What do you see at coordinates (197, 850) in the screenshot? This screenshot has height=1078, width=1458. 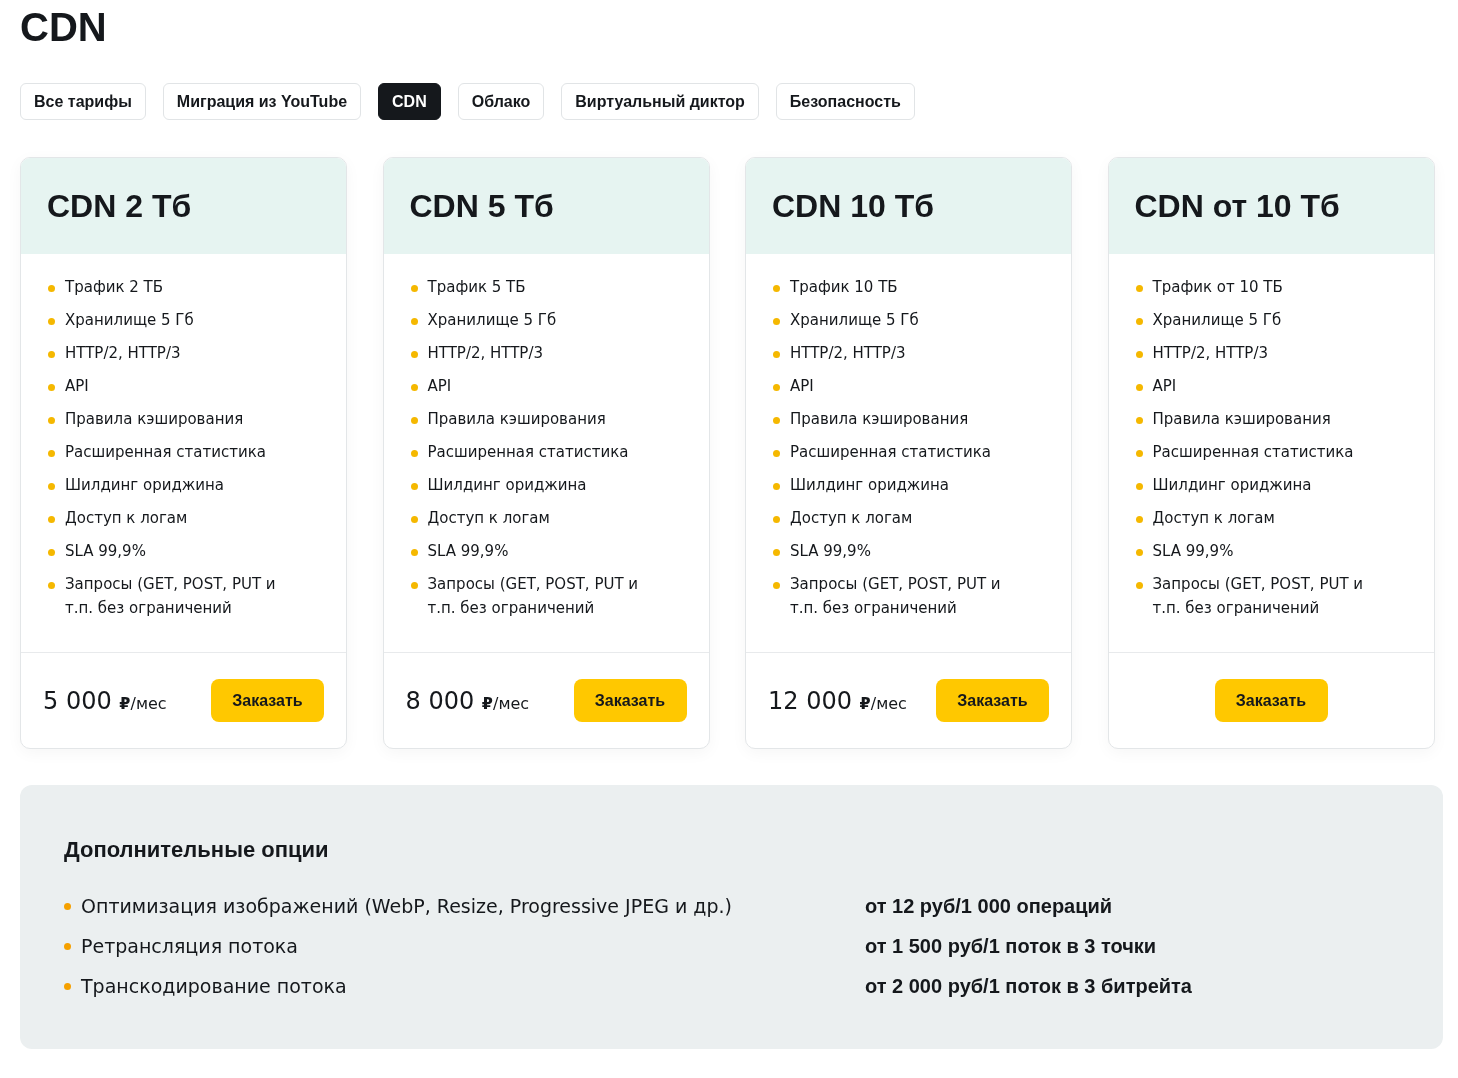 I see `options-title: Дополнительные опции` at bounding box center [197, 850].